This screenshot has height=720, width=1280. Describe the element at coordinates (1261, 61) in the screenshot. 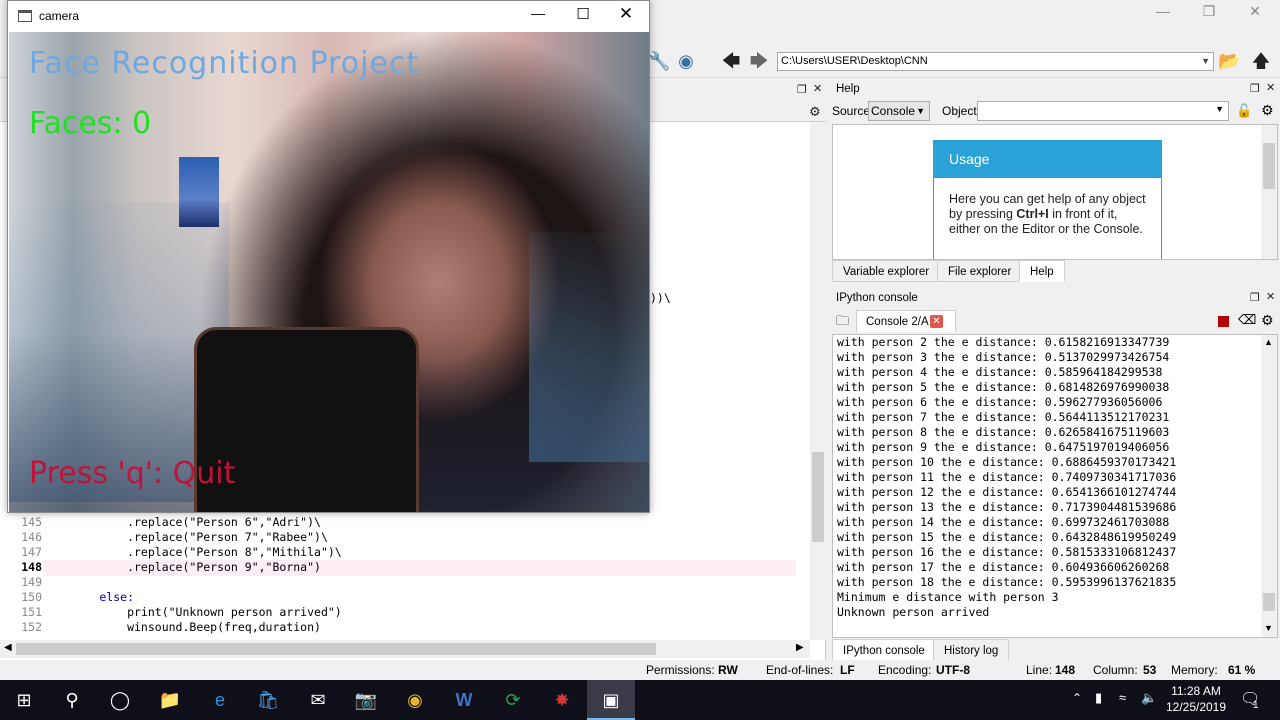

I see `up-arrow-icon: 🡅` at that location.